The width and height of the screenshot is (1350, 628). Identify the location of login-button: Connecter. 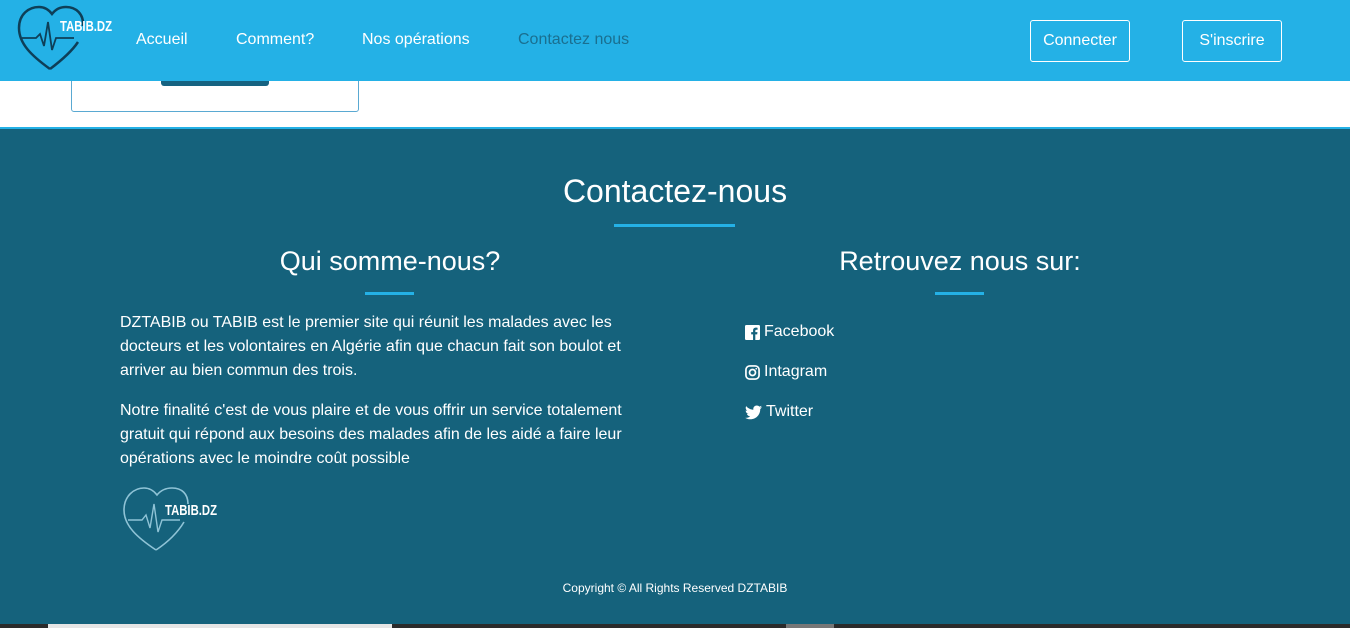
(1080, 41).